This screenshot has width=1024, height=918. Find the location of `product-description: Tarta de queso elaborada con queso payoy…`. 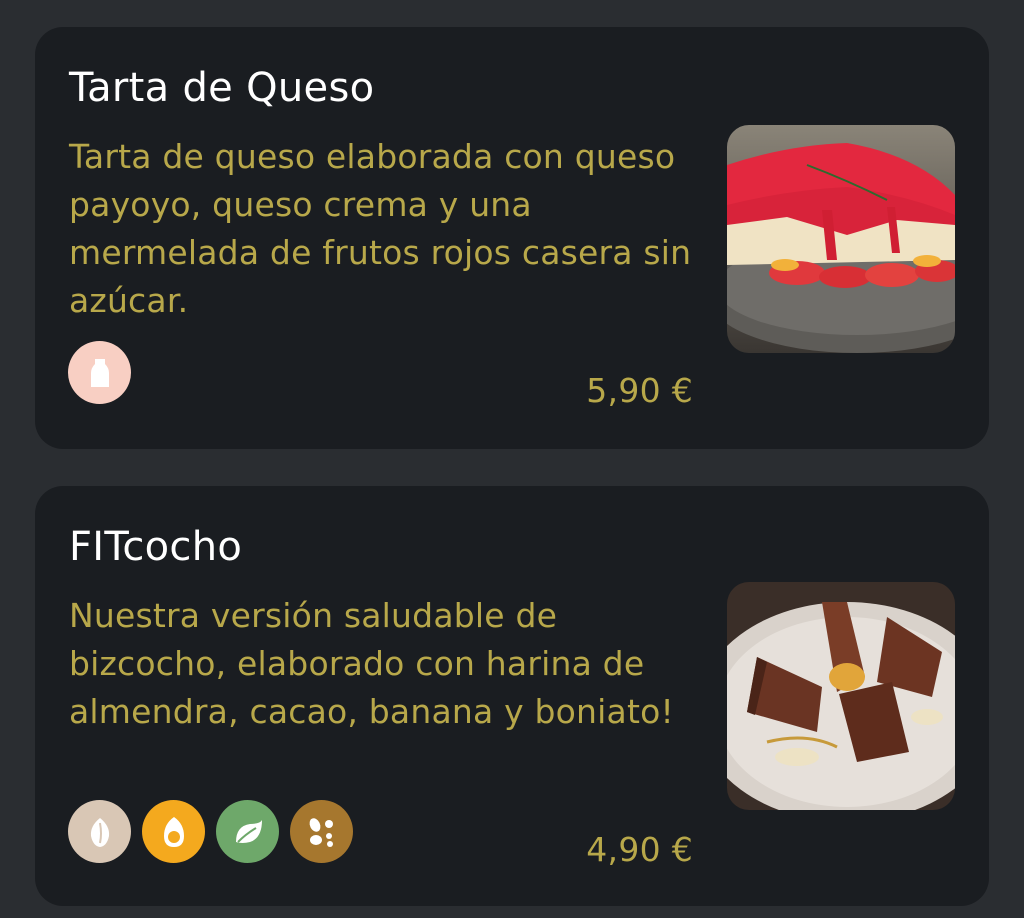

product-description: Tarta de queso elaborada con queso payoy… is located at coordinates (380, 228).